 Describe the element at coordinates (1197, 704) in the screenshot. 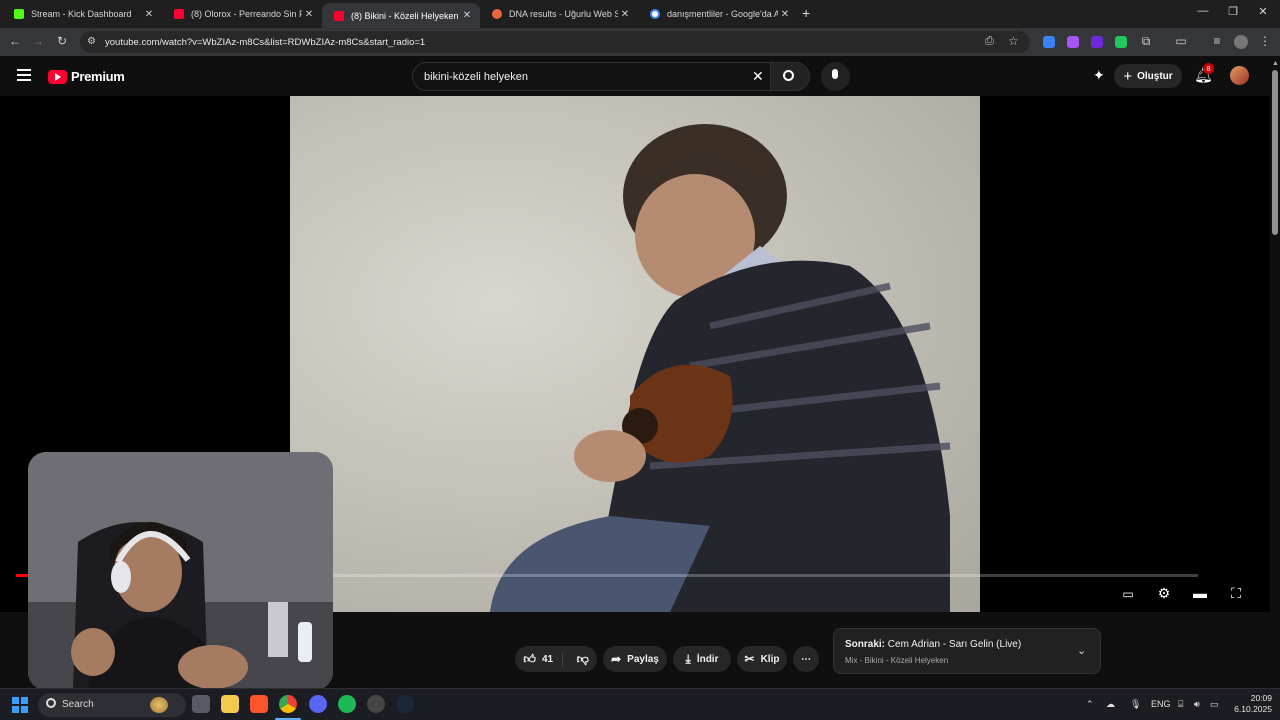

I see `volume-icon: 🔊︎` at that location.